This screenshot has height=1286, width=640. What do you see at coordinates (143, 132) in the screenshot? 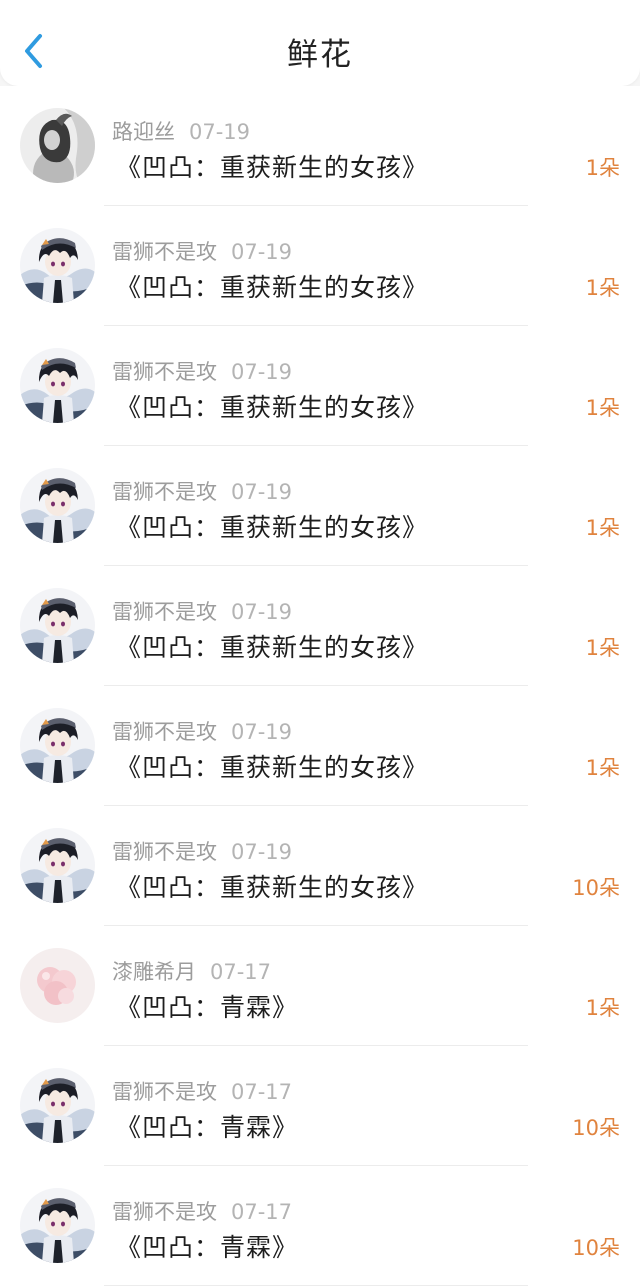
I see `user-name: 路迎丝` at bounding box center [143, 132].